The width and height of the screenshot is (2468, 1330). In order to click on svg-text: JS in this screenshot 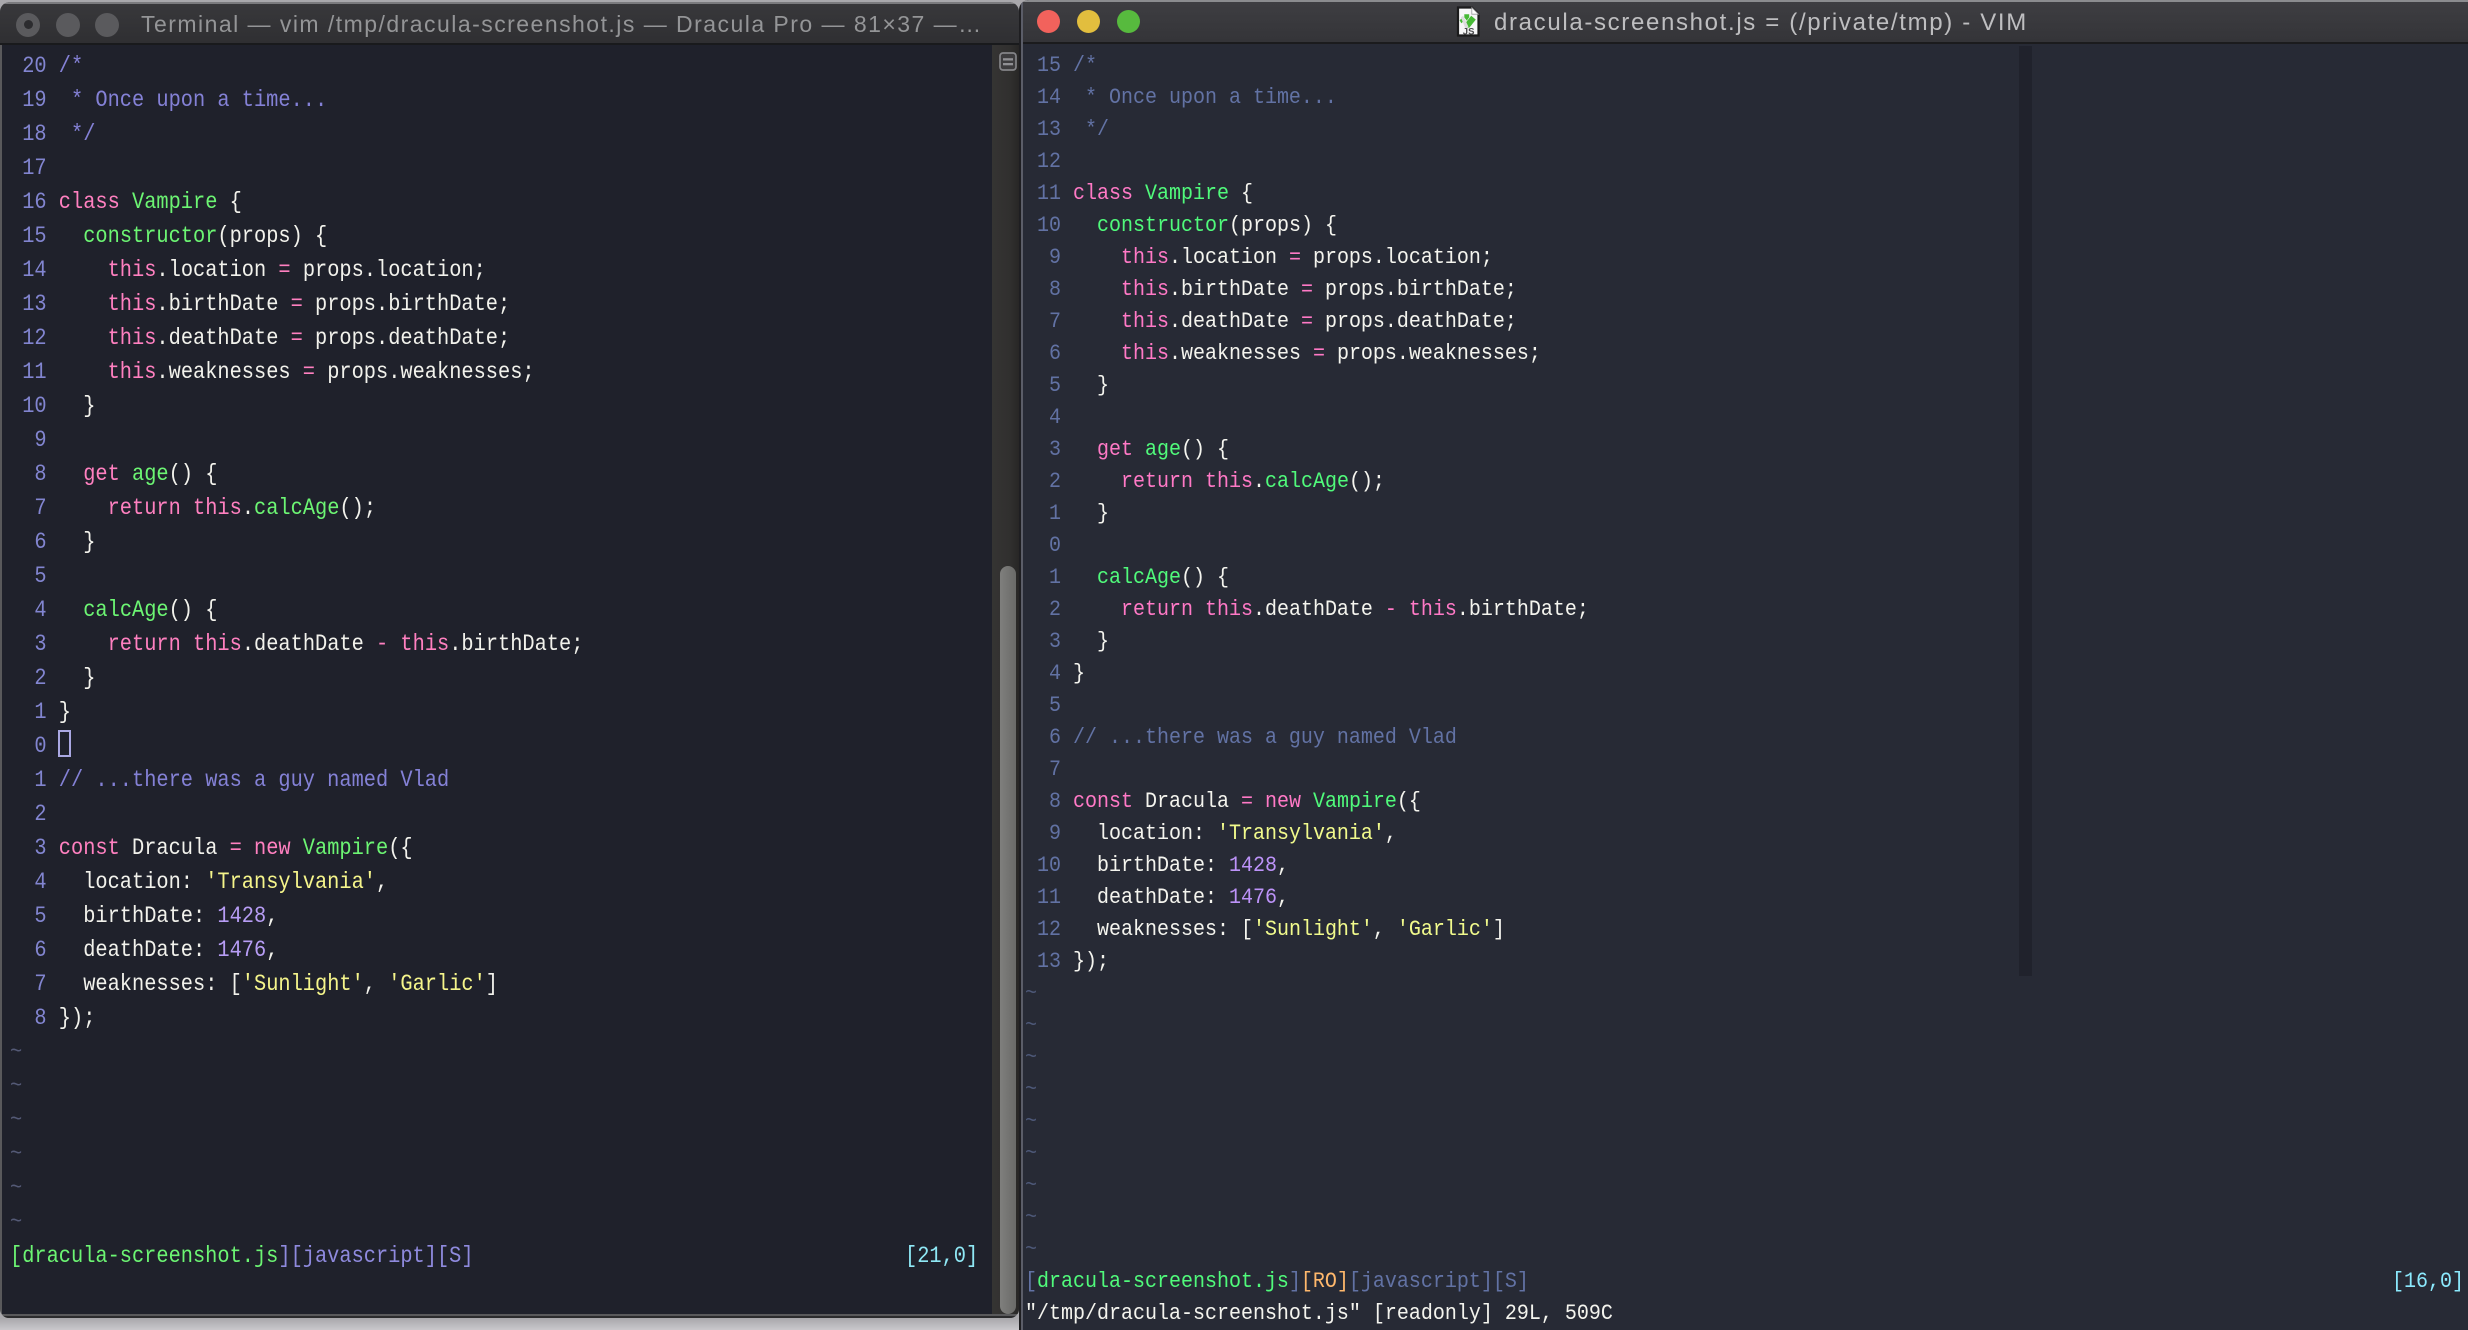, I will do `click(1469, 31)`.